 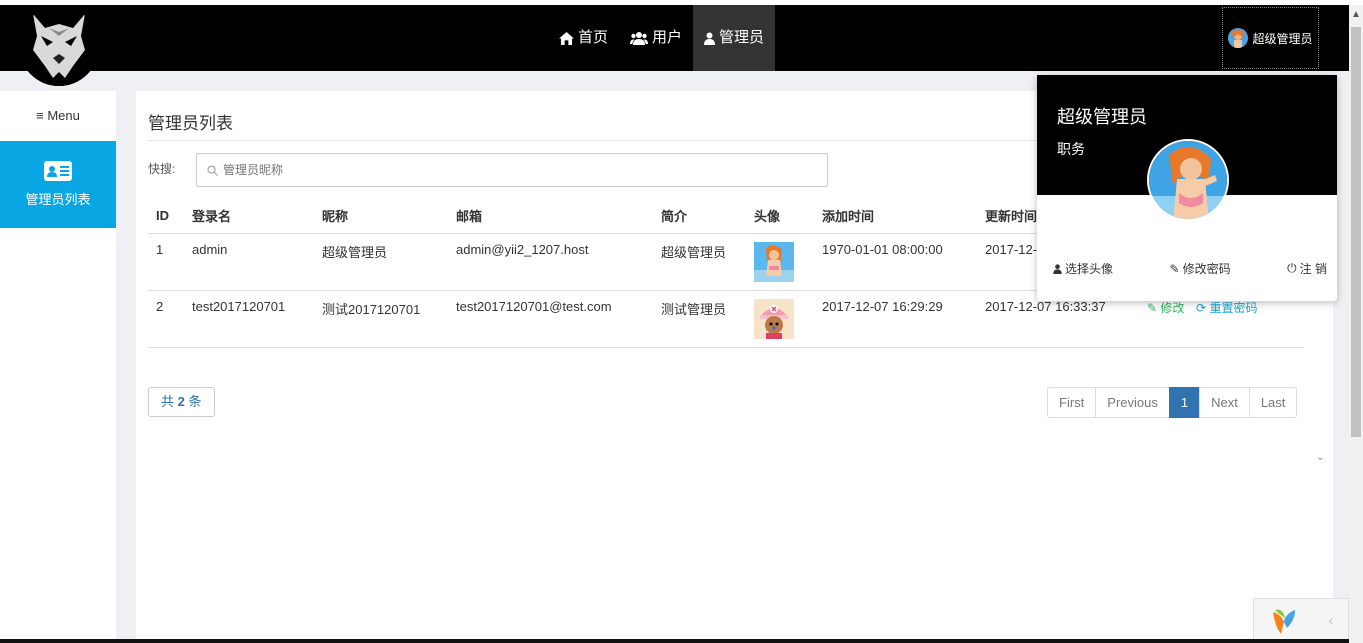 What do you see at coordinates (1292, 268) in the screenshot?
I see `power-icon: ⏻` at bounding box center [1292, 268].